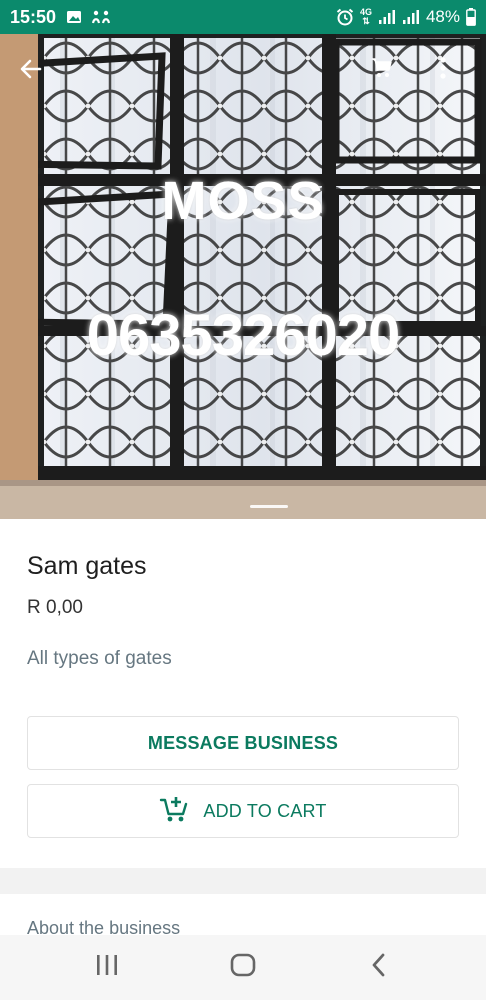 This screenshot has height=1000, width=486. What do you see at coordinates (87, 566) in the screenshot?
I see `product-title: Sam gates` at bounding box center [87, 566].